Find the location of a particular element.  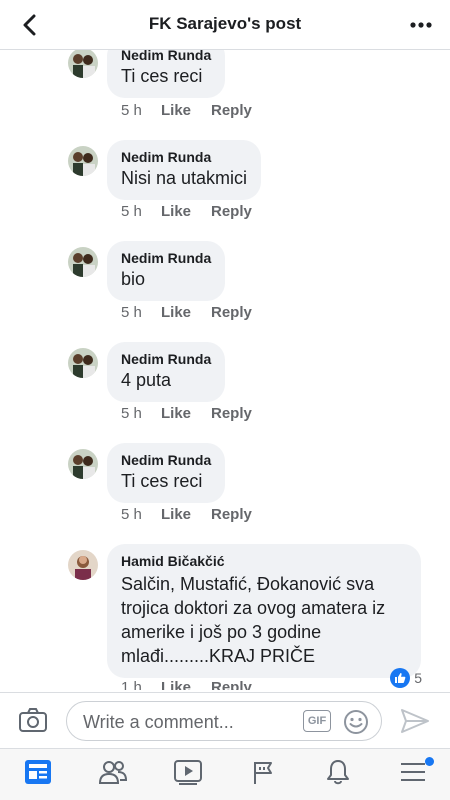

reaction-summary: 5 is located at coordinates (406, 678).